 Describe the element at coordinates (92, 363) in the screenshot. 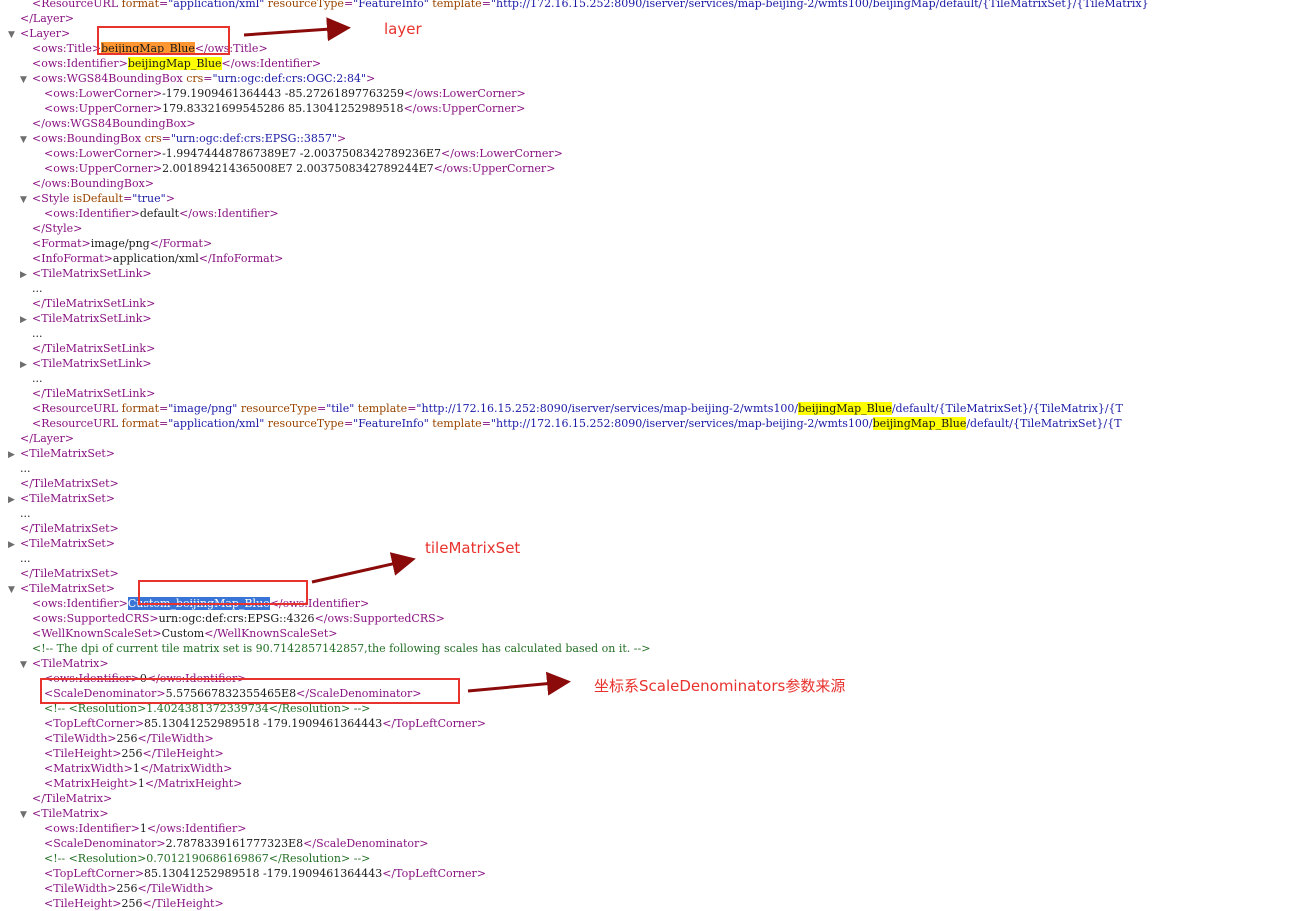

I see `xml-tag: <TileMatrixSetLink>` at that location.